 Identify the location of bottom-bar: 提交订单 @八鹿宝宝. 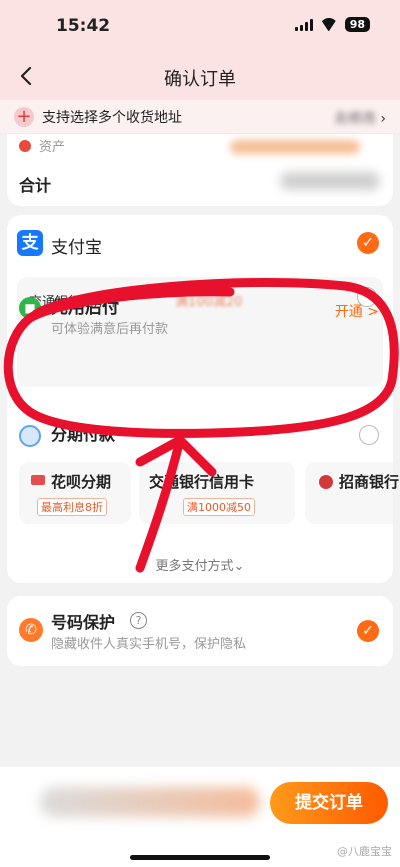
(200, 817).